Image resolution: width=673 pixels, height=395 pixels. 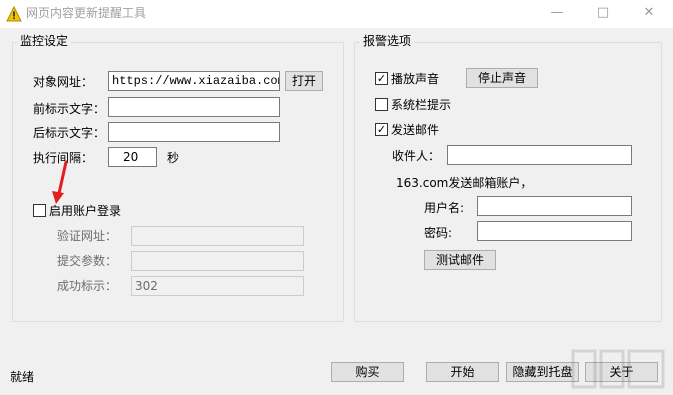 What do you see at coordinates (603, 14) in the screenshot?
I see `maximize-icon: □` at bounding box center [603, 14].